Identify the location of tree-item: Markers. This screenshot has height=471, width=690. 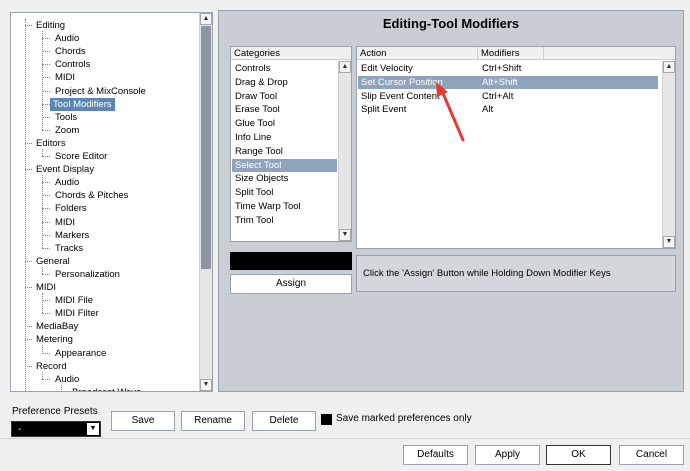
(72, 235).